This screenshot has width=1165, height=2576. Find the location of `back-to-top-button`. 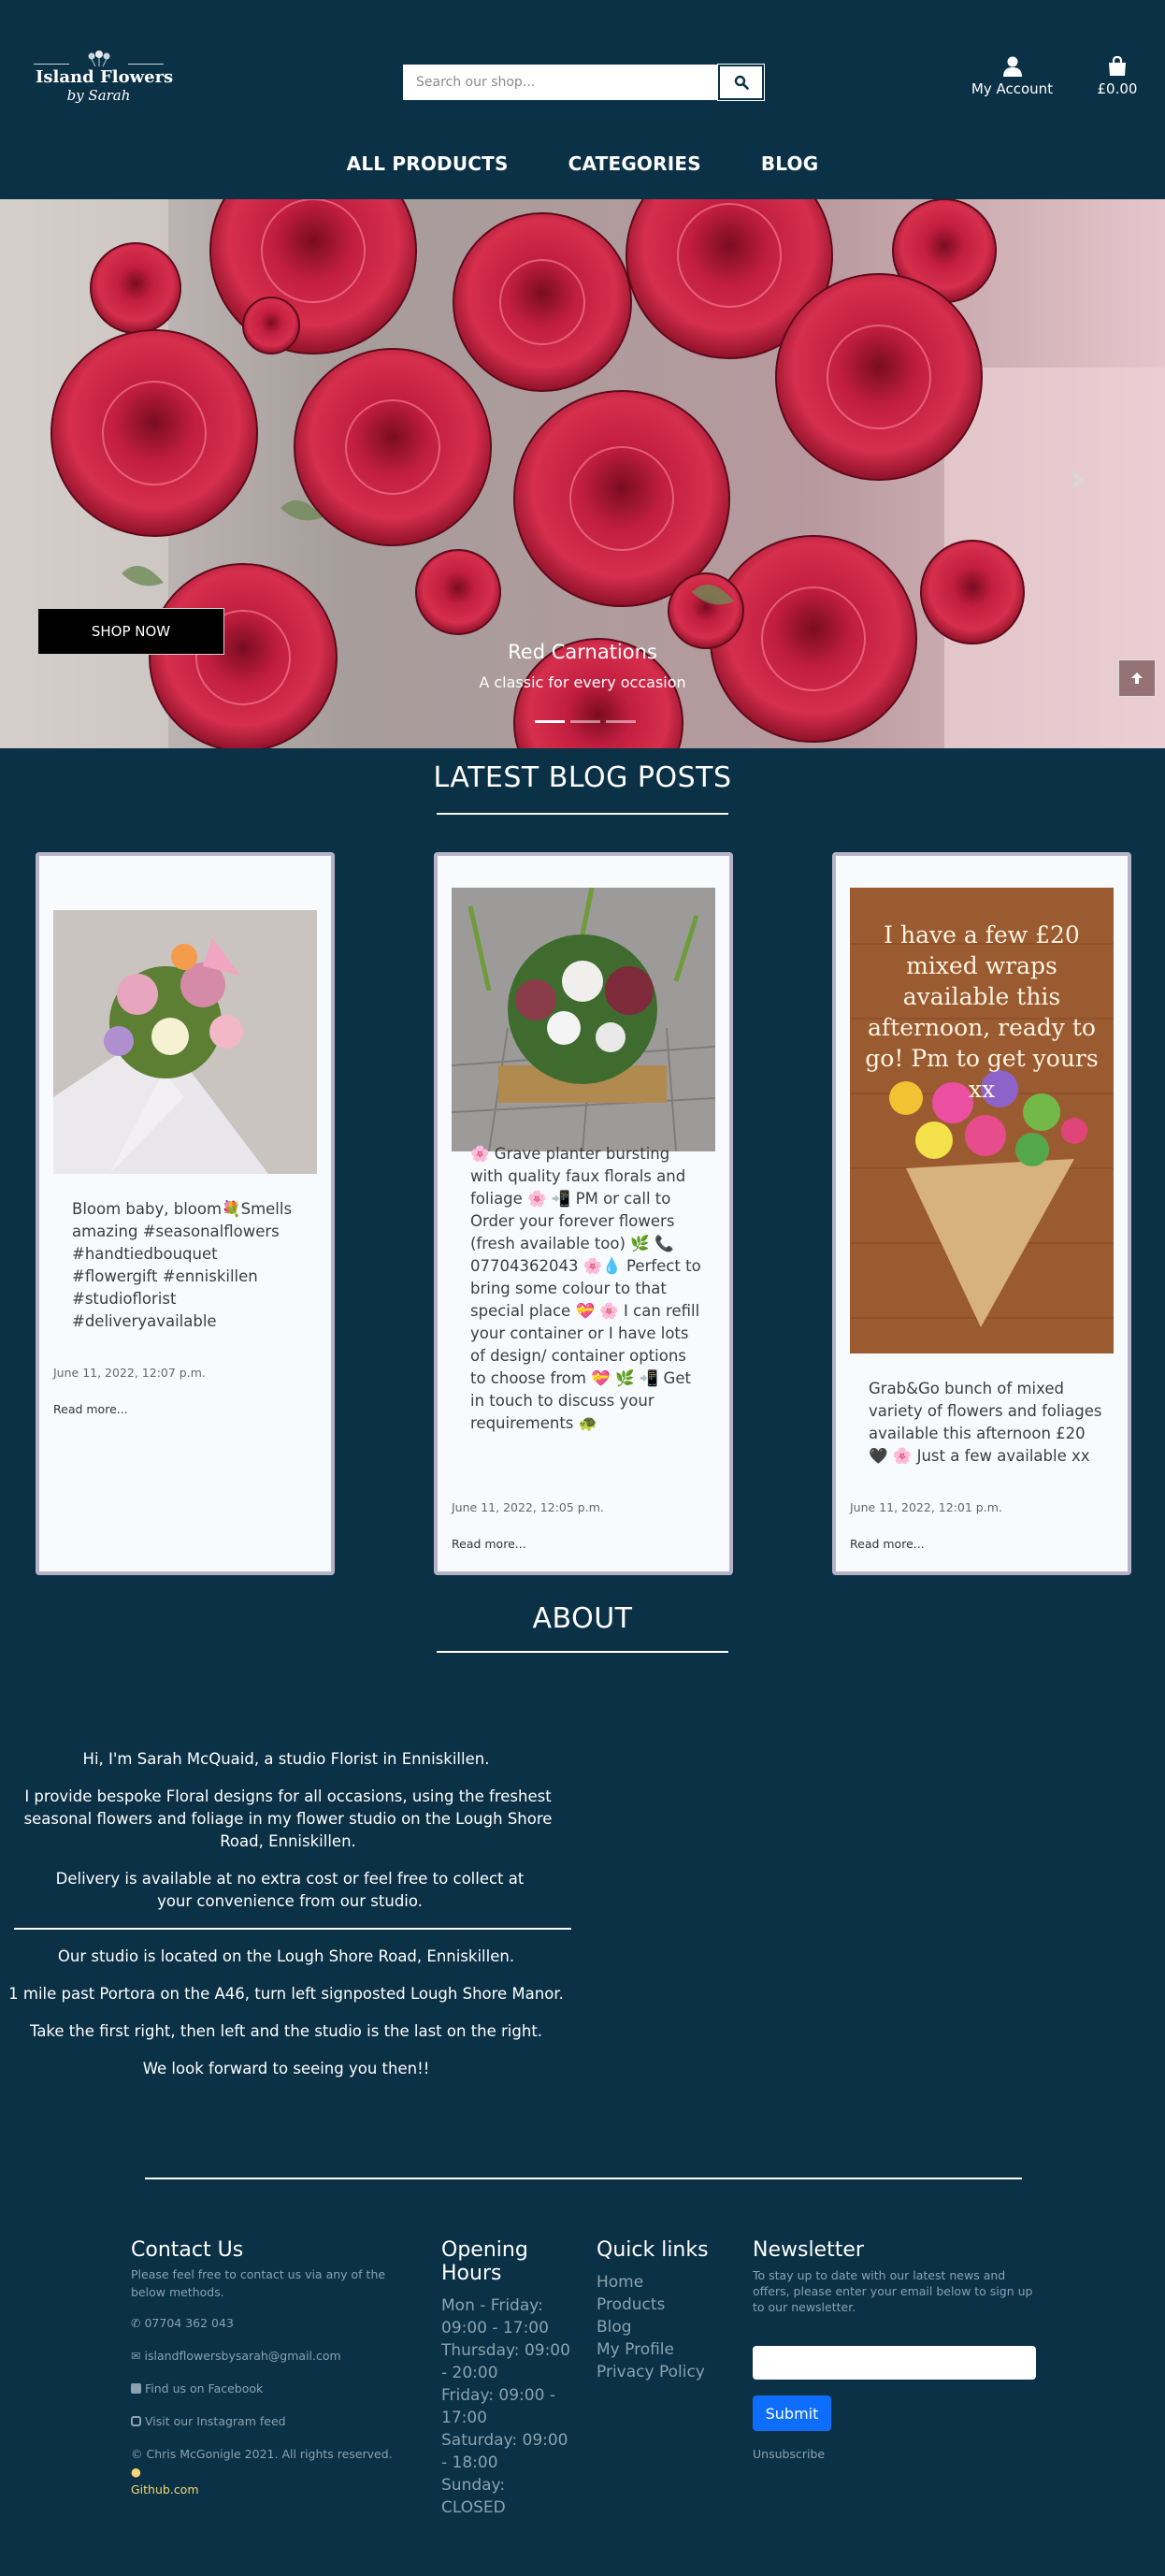

back-to-top-button is located at coordinates (1137, 678).